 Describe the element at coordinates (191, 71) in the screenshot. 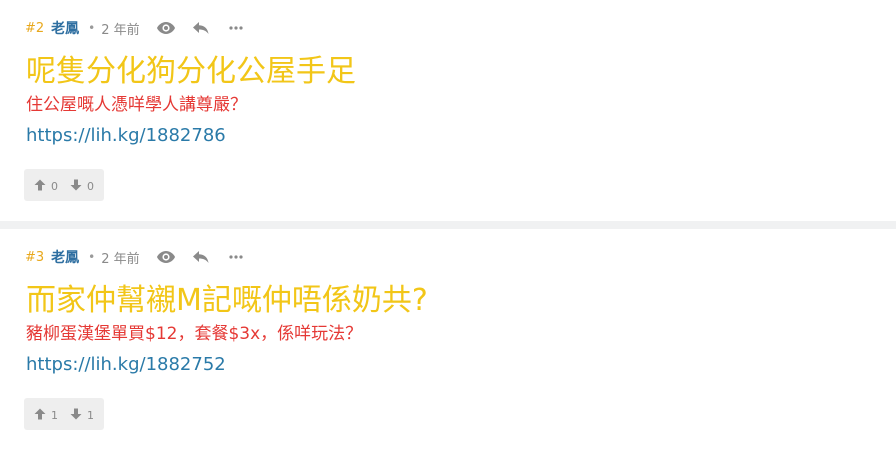

I see `post-title: 呢隻分化狗分化公屋手足` at that location.